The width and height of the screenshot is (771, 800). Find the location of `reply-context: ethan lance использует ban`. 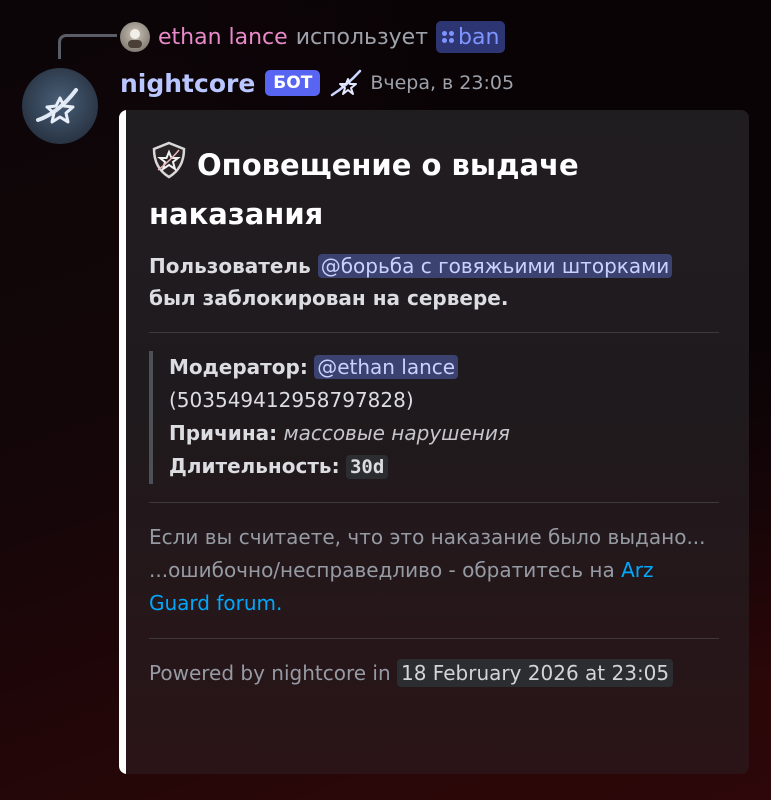

reply-context: ethan lance использует ban is located at coordinates (313, 37).